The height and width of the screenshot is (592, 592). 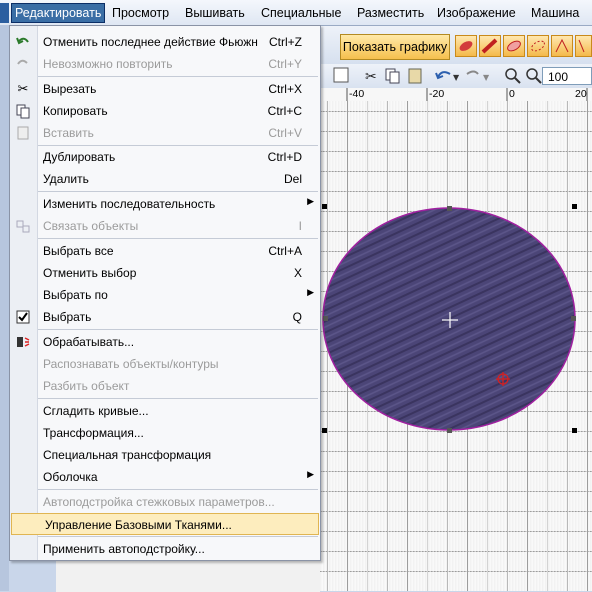 What do you see at coordinates (131, 364) in the screenshot?
I see `menu-item-label: Распознавать объекты/контуры` at bounding box center [131, 364].